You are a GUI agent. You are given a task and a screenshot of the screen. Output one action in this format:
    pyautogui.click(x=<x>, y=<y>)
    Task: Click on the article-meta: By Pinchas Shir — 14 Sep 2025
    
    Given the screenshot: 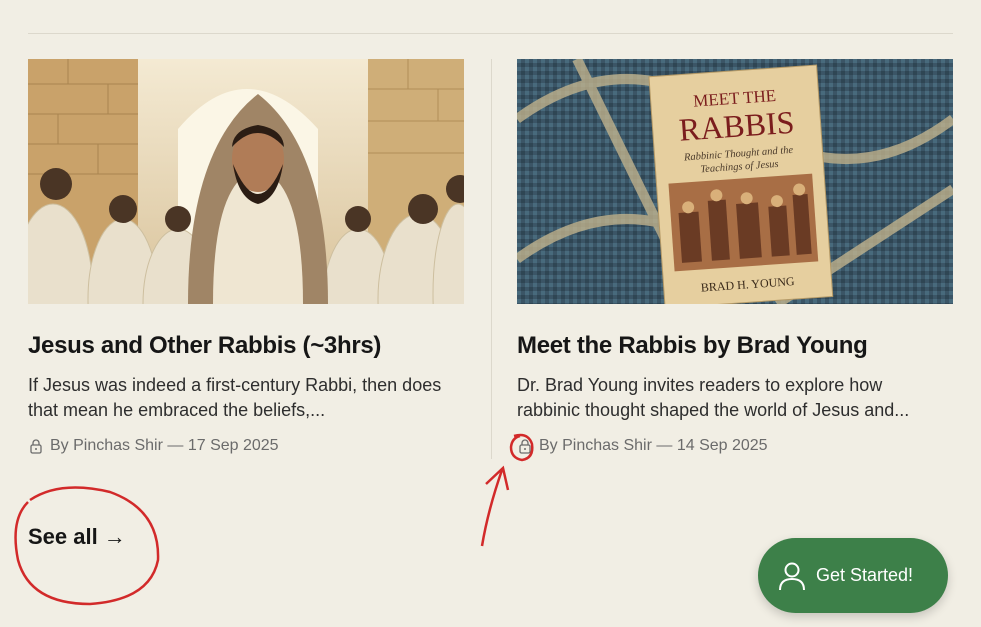 What is the action you would take?
    pyautogui.click(x=735, y=446)
    